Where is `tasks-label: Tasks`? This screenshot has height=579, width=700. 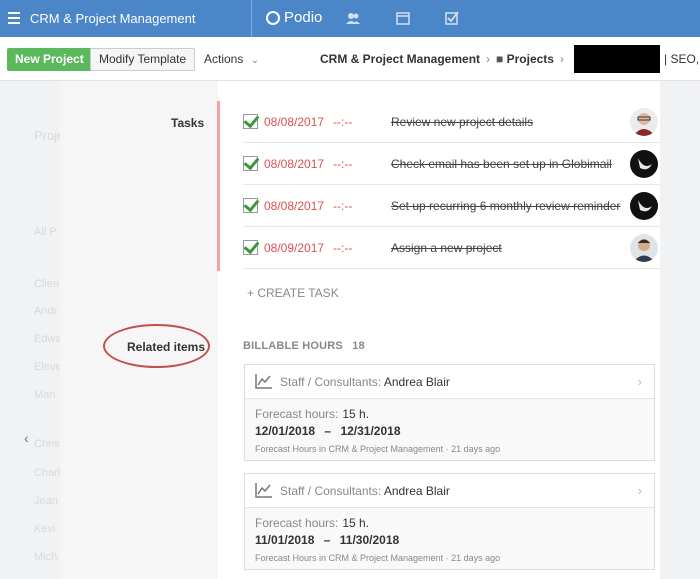 tasks-label: Tasks is located at coordinates (188, 123).